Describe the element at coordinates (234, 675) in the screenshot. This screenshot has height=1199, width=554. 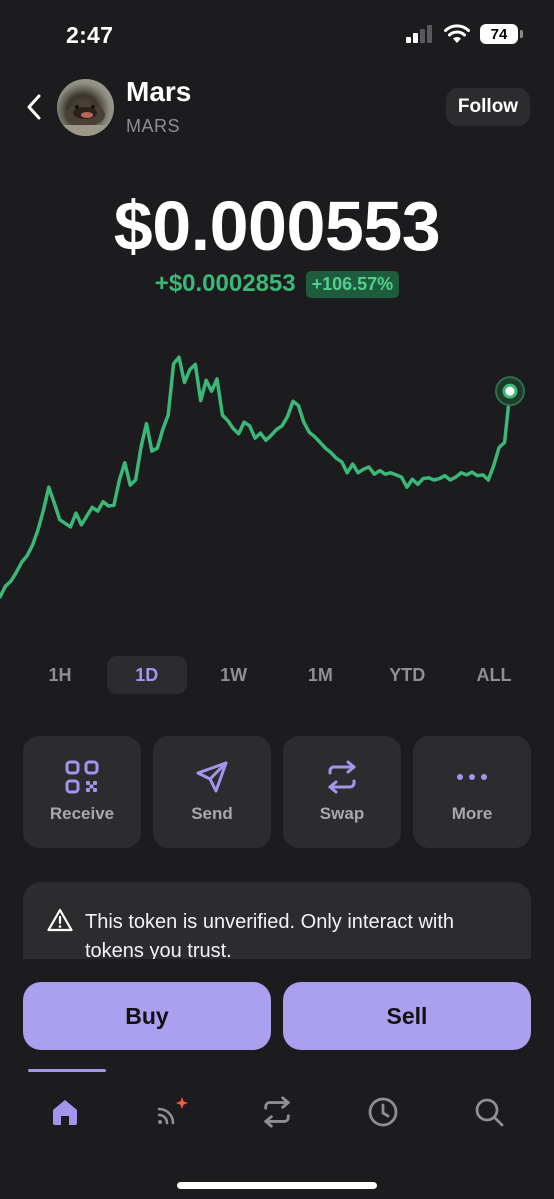
I see `range-1w: 1W` at that location.